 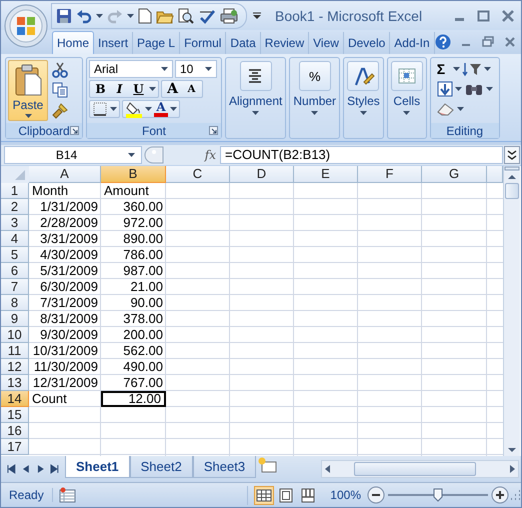 What do you see at coordinates (145, 16) in the screenshot?
I see `new-document-icon` at bounding box center [145, 16].